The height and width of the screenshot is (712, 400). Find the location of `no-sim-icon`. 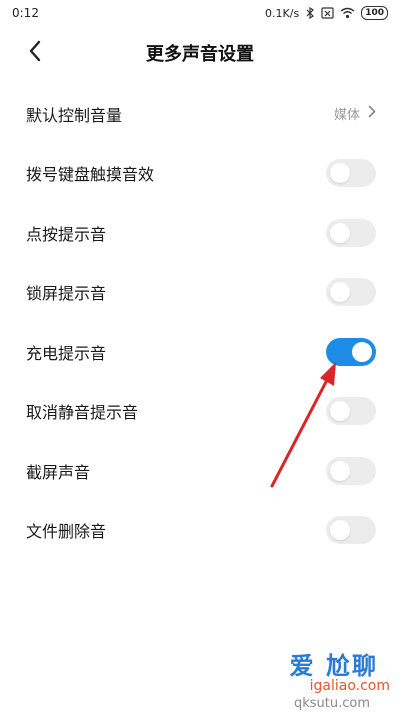

no-sim-icon is located at coordinates (327, 13).